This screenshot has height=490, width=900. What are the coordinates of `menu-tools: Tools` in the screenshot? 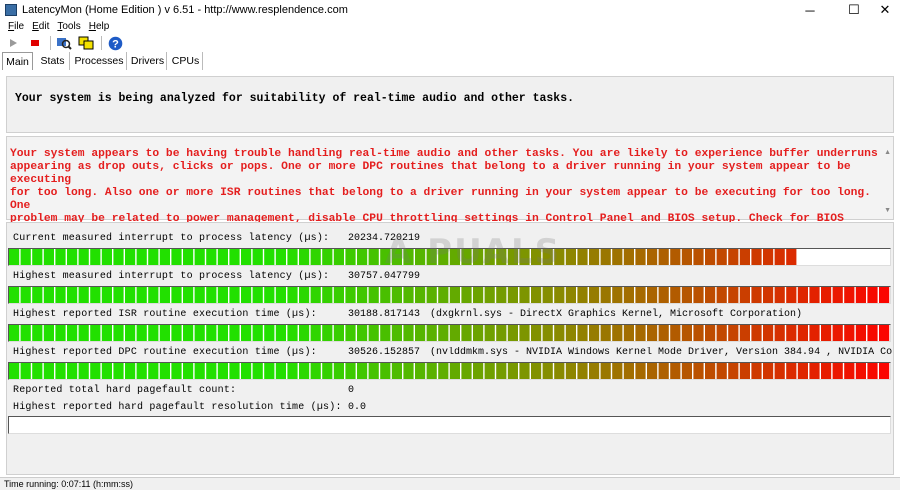 It's located at (68, 26).